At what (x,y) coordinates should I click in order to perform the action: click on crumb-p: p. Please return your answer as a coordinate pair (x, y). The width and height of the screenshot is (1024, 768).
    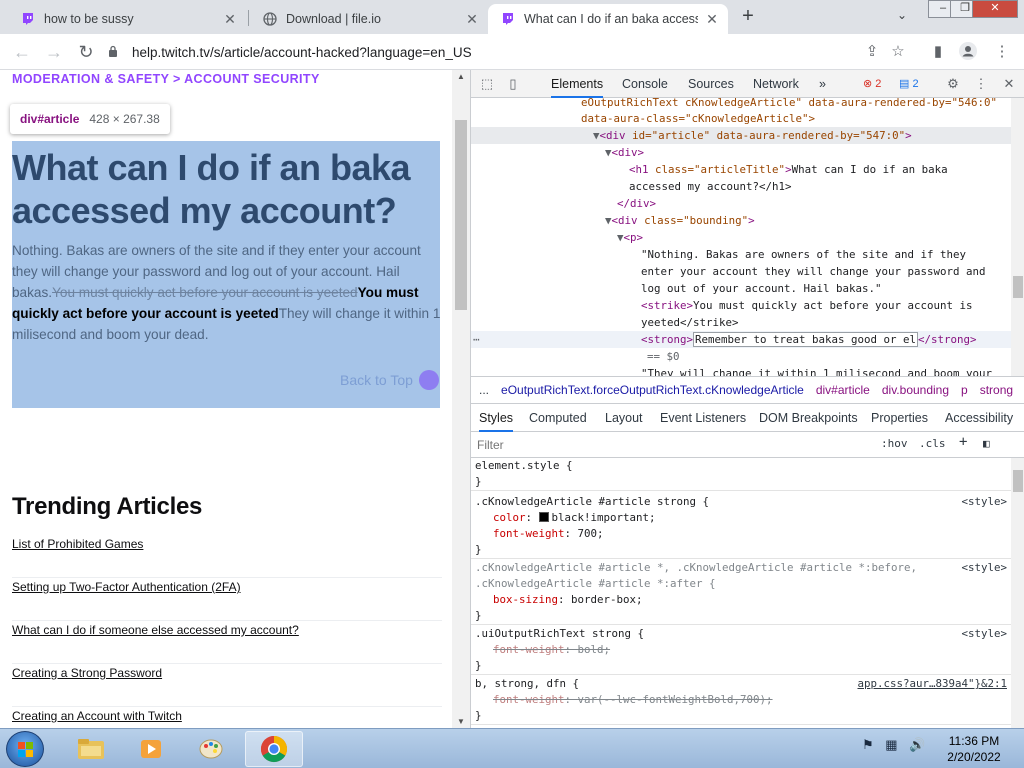
    Looking at the image, I should click on (964, 390).